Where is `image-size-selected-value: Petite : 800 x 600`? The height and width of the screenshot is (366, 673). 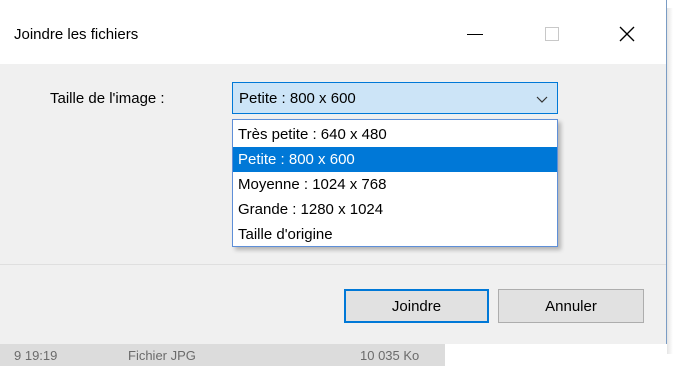
image-size-selected-value: Petite : 800 x 600 is located at coordinates (297, 98).